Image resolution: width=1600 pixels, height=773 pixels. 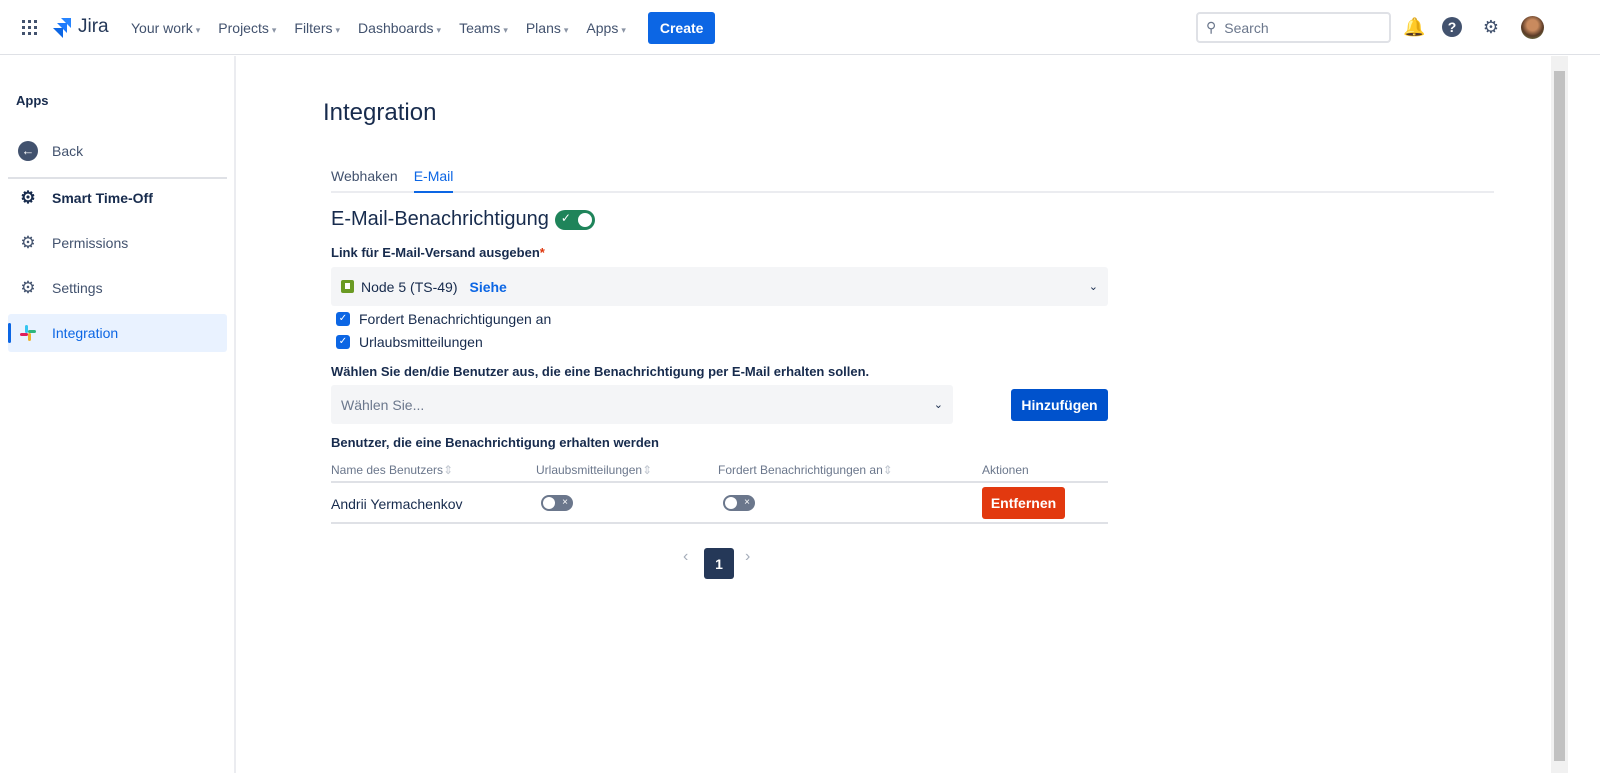 What do you see at coordinates (685, 557) in the screenshot?
I see `prev-page-icon: ‹` at bounding box center [685, 557].